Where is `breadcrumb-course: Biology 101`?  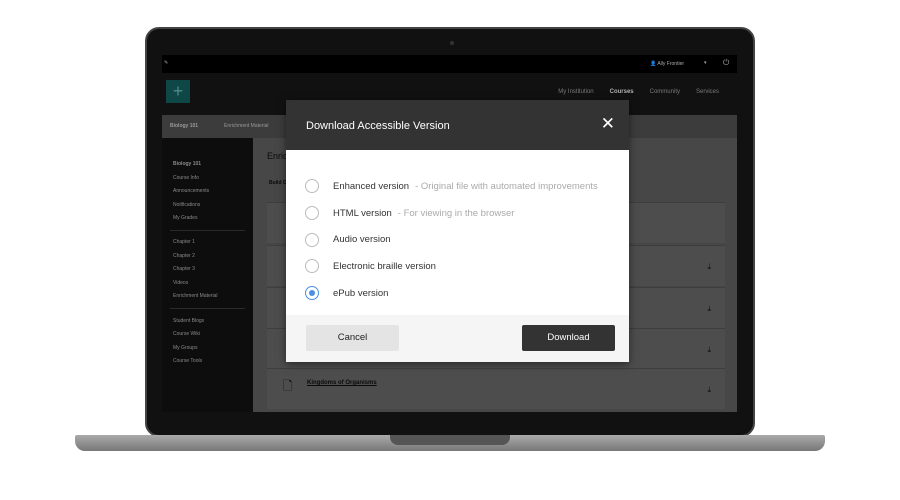 breadcrumb-course: Biology 101 is located at coordinates (184, 126).